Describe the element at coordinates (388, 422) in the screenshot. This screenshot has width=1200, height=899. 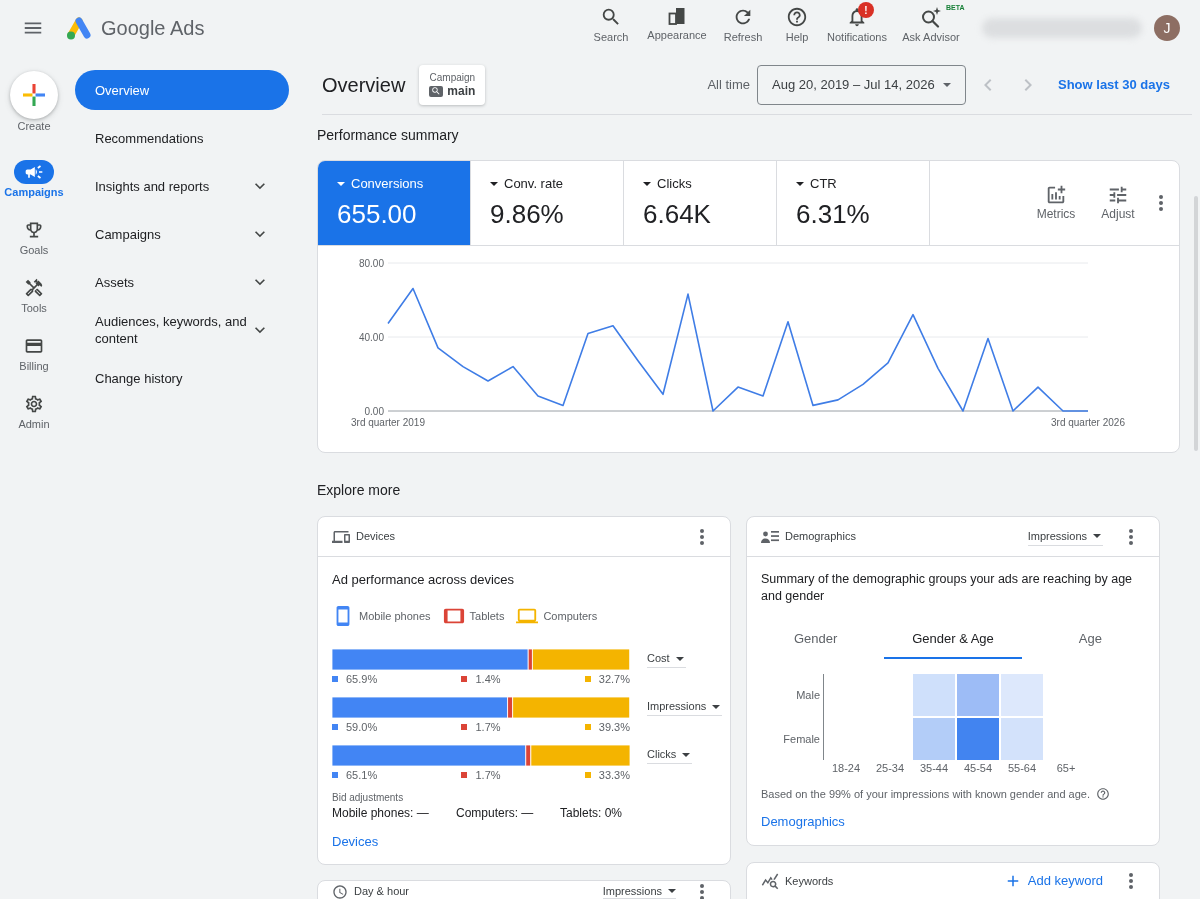
I see `x-axis-label: 3rd quarter 2019` at that location.